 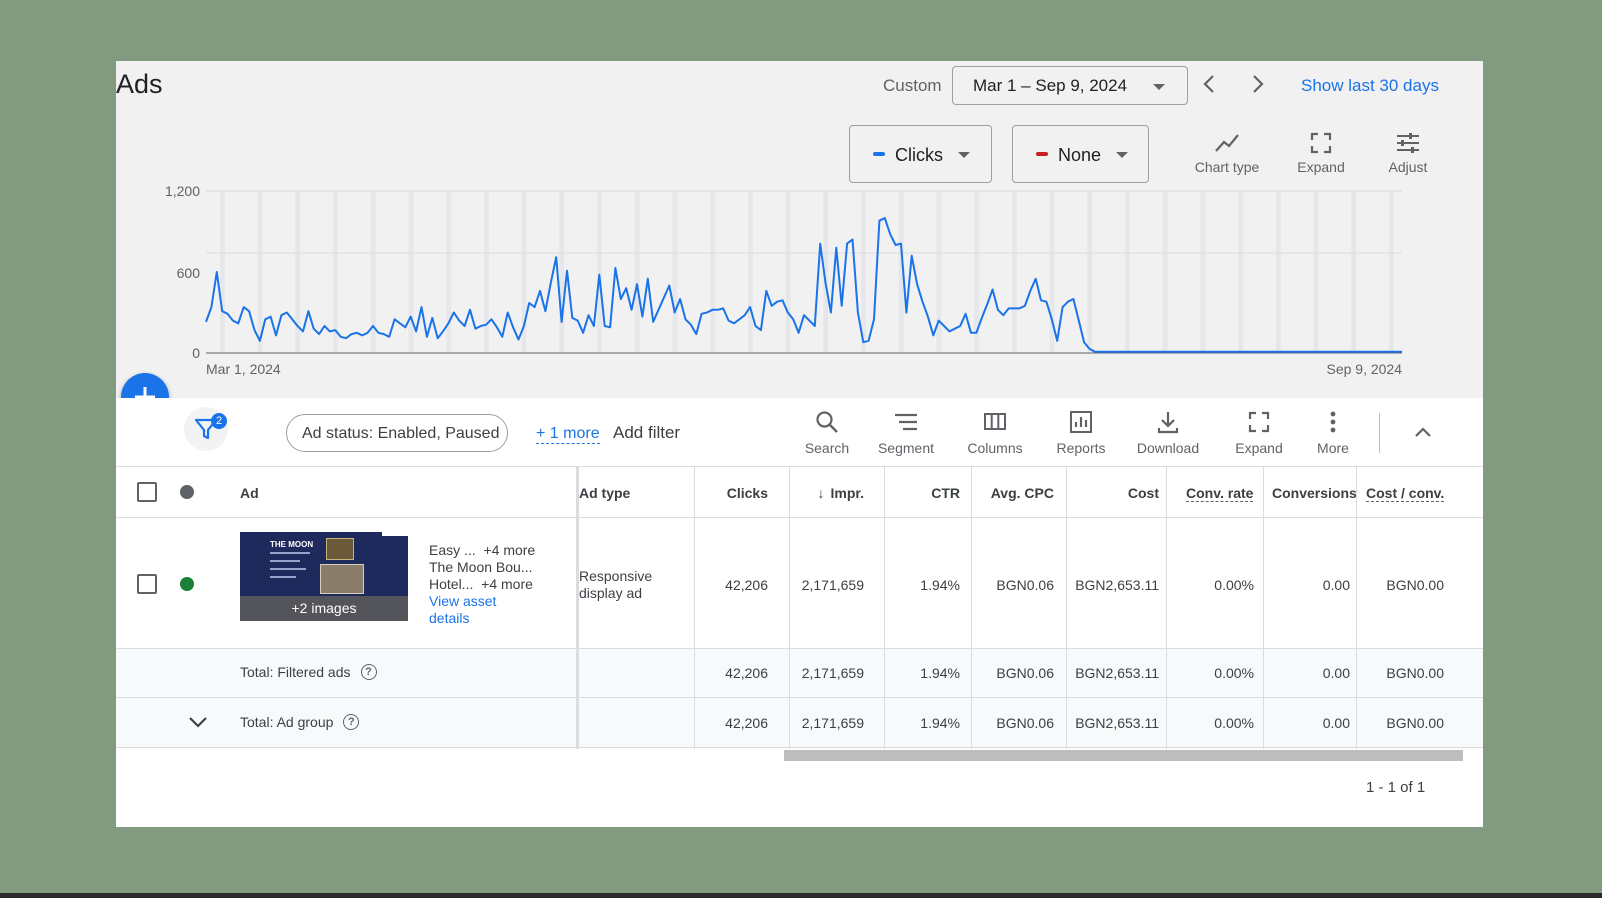 I want to click on metric2-label: None, so click(x=1080, y=155).